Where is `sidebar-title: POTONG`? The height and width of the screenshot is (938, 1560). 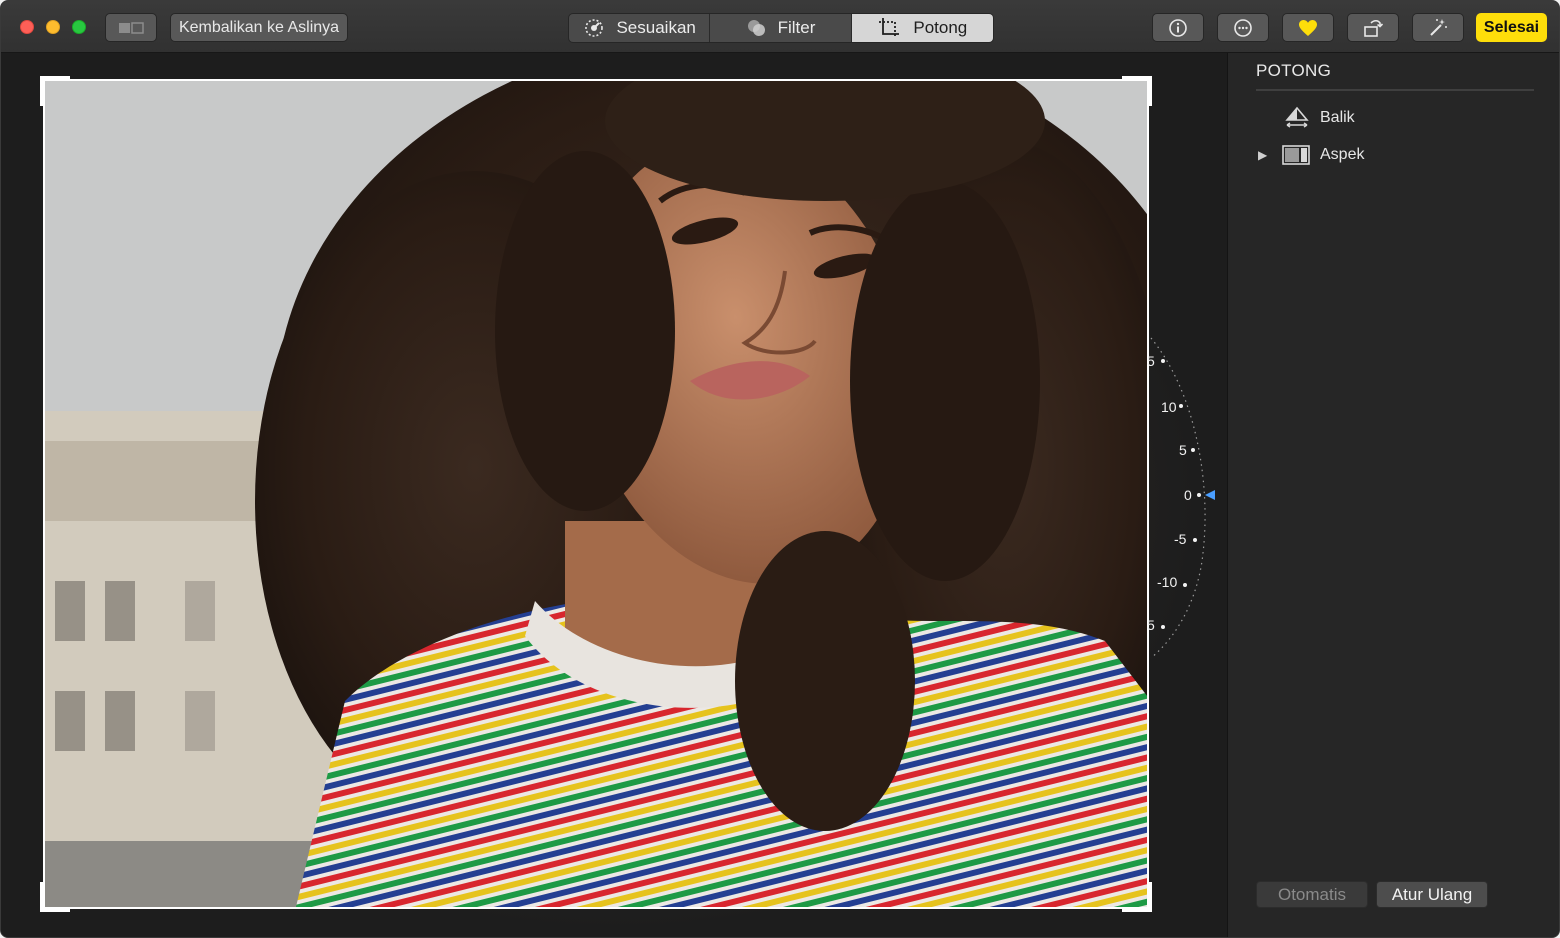
sidebar-title: POTONG is located at coordinates (1294, 70).